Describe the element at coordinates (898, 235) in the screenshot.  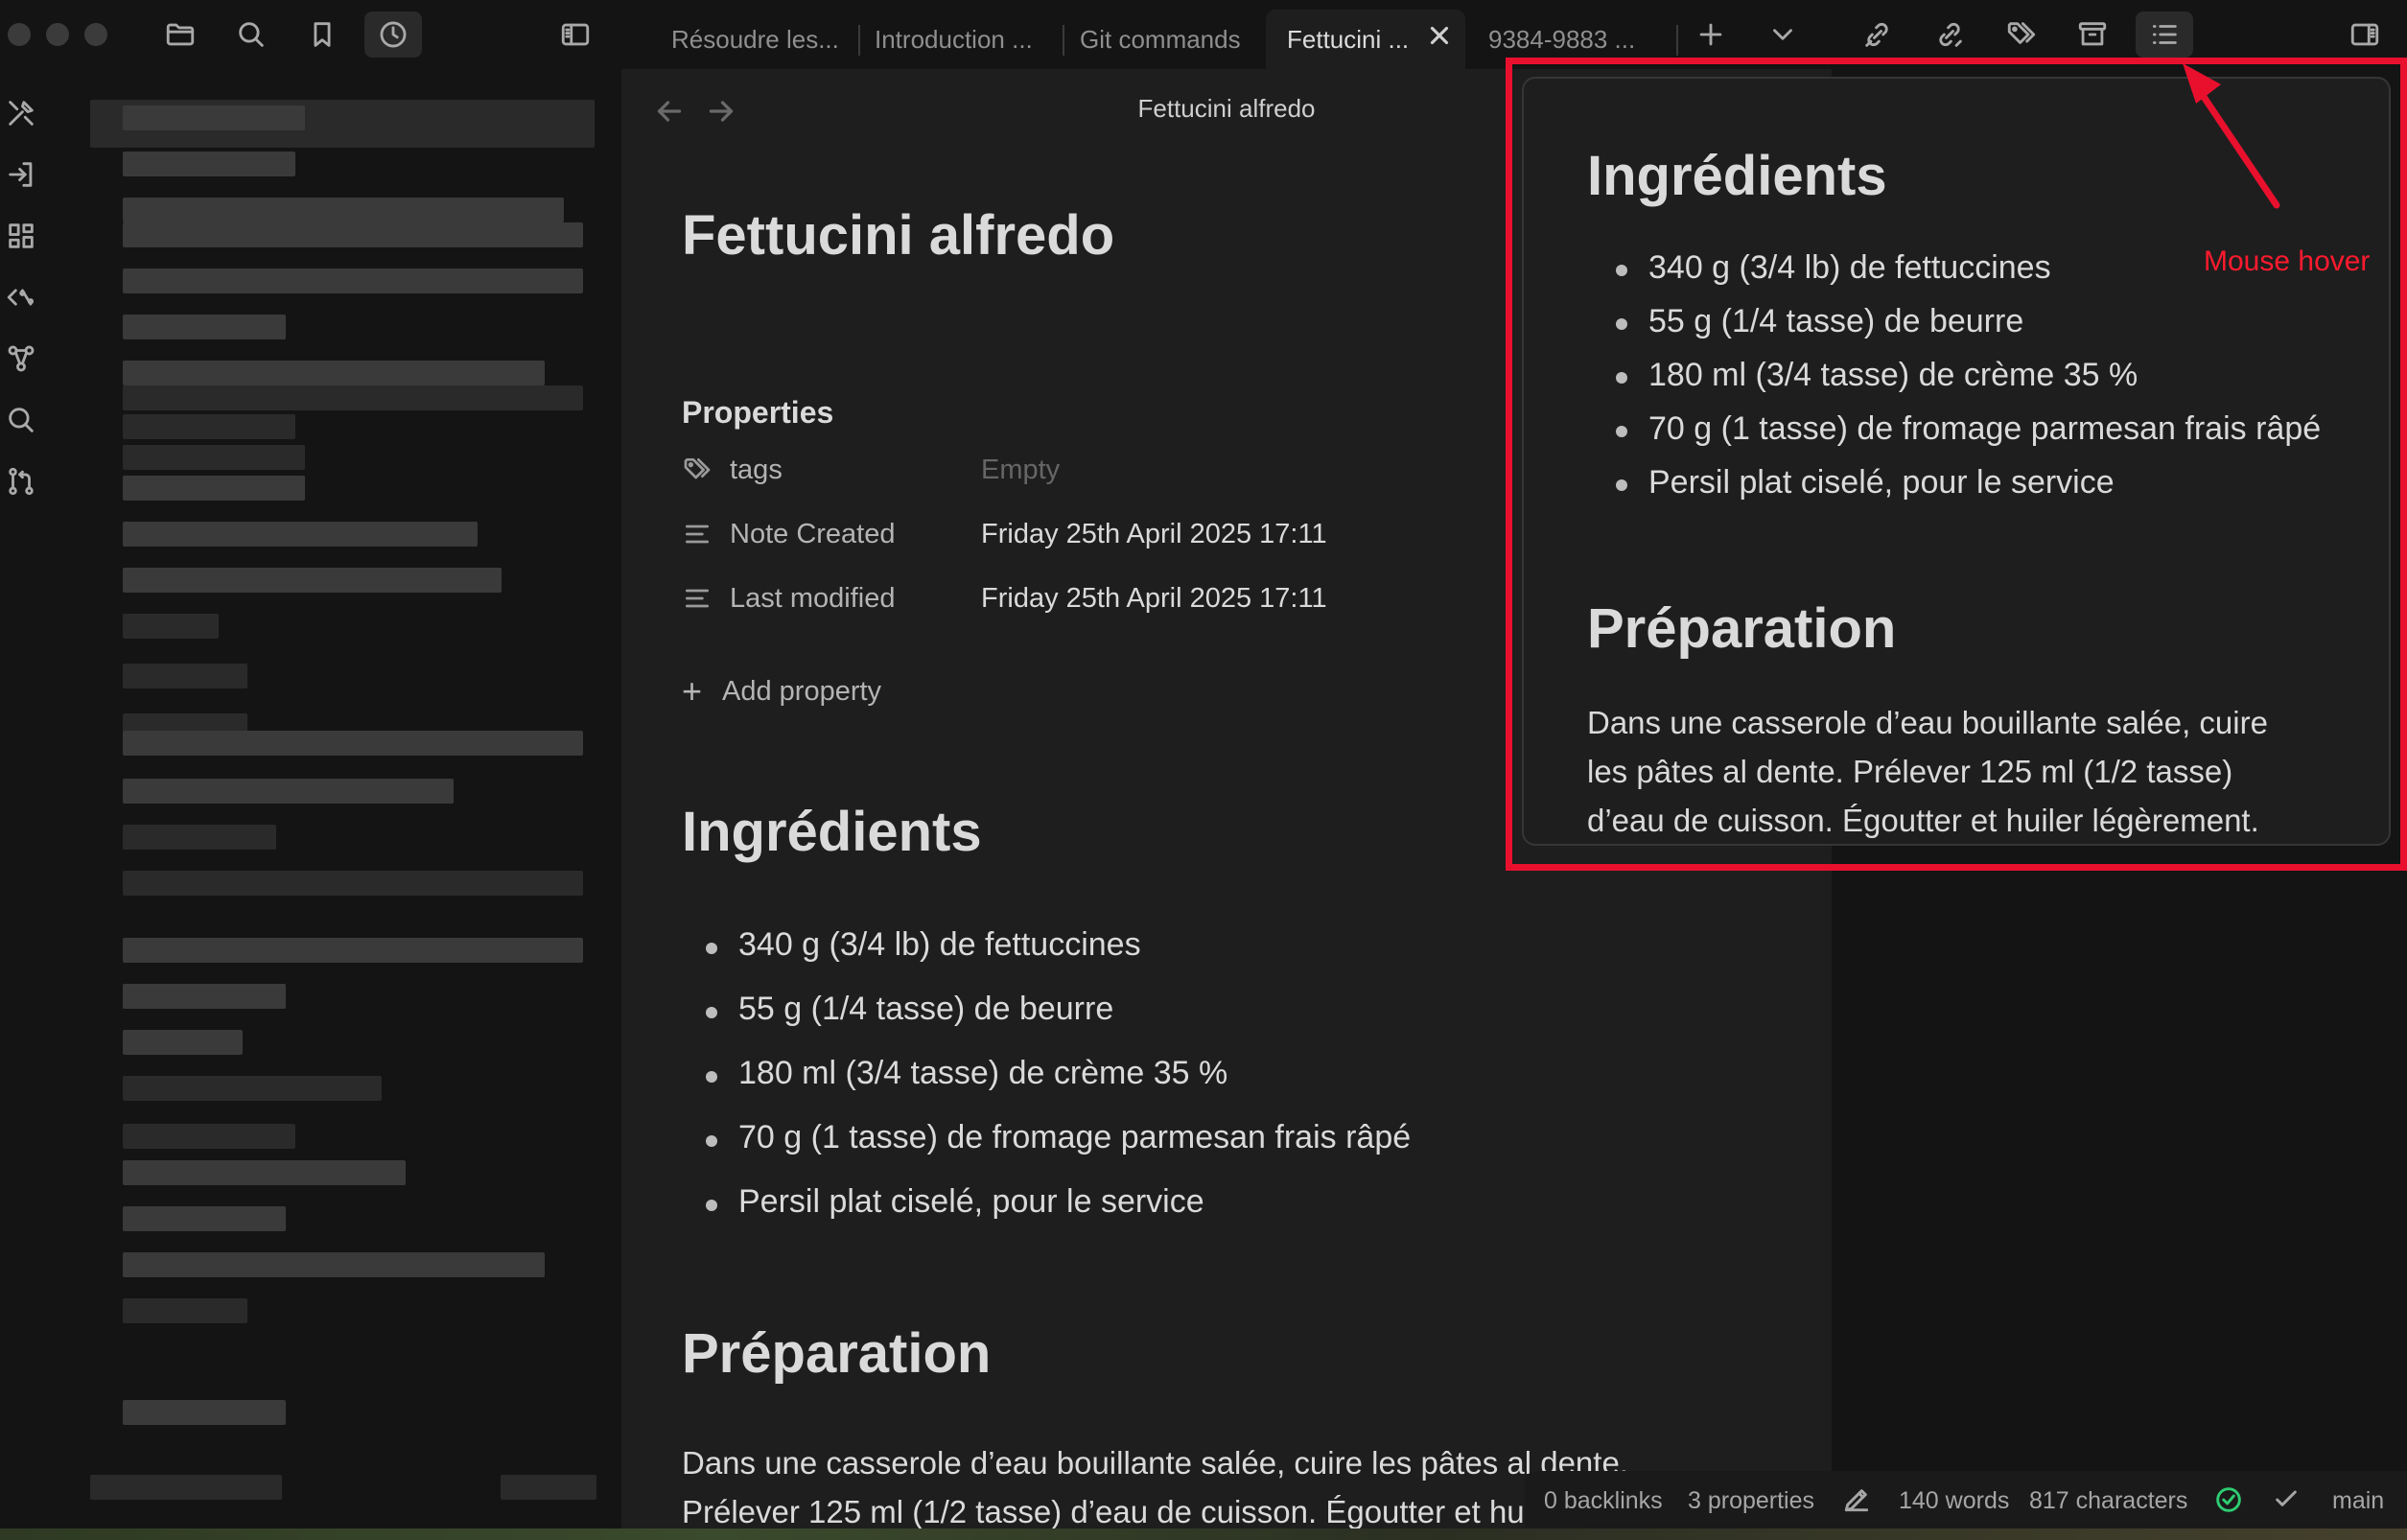
I see `note-title: Fettucini alfredo` at that location.